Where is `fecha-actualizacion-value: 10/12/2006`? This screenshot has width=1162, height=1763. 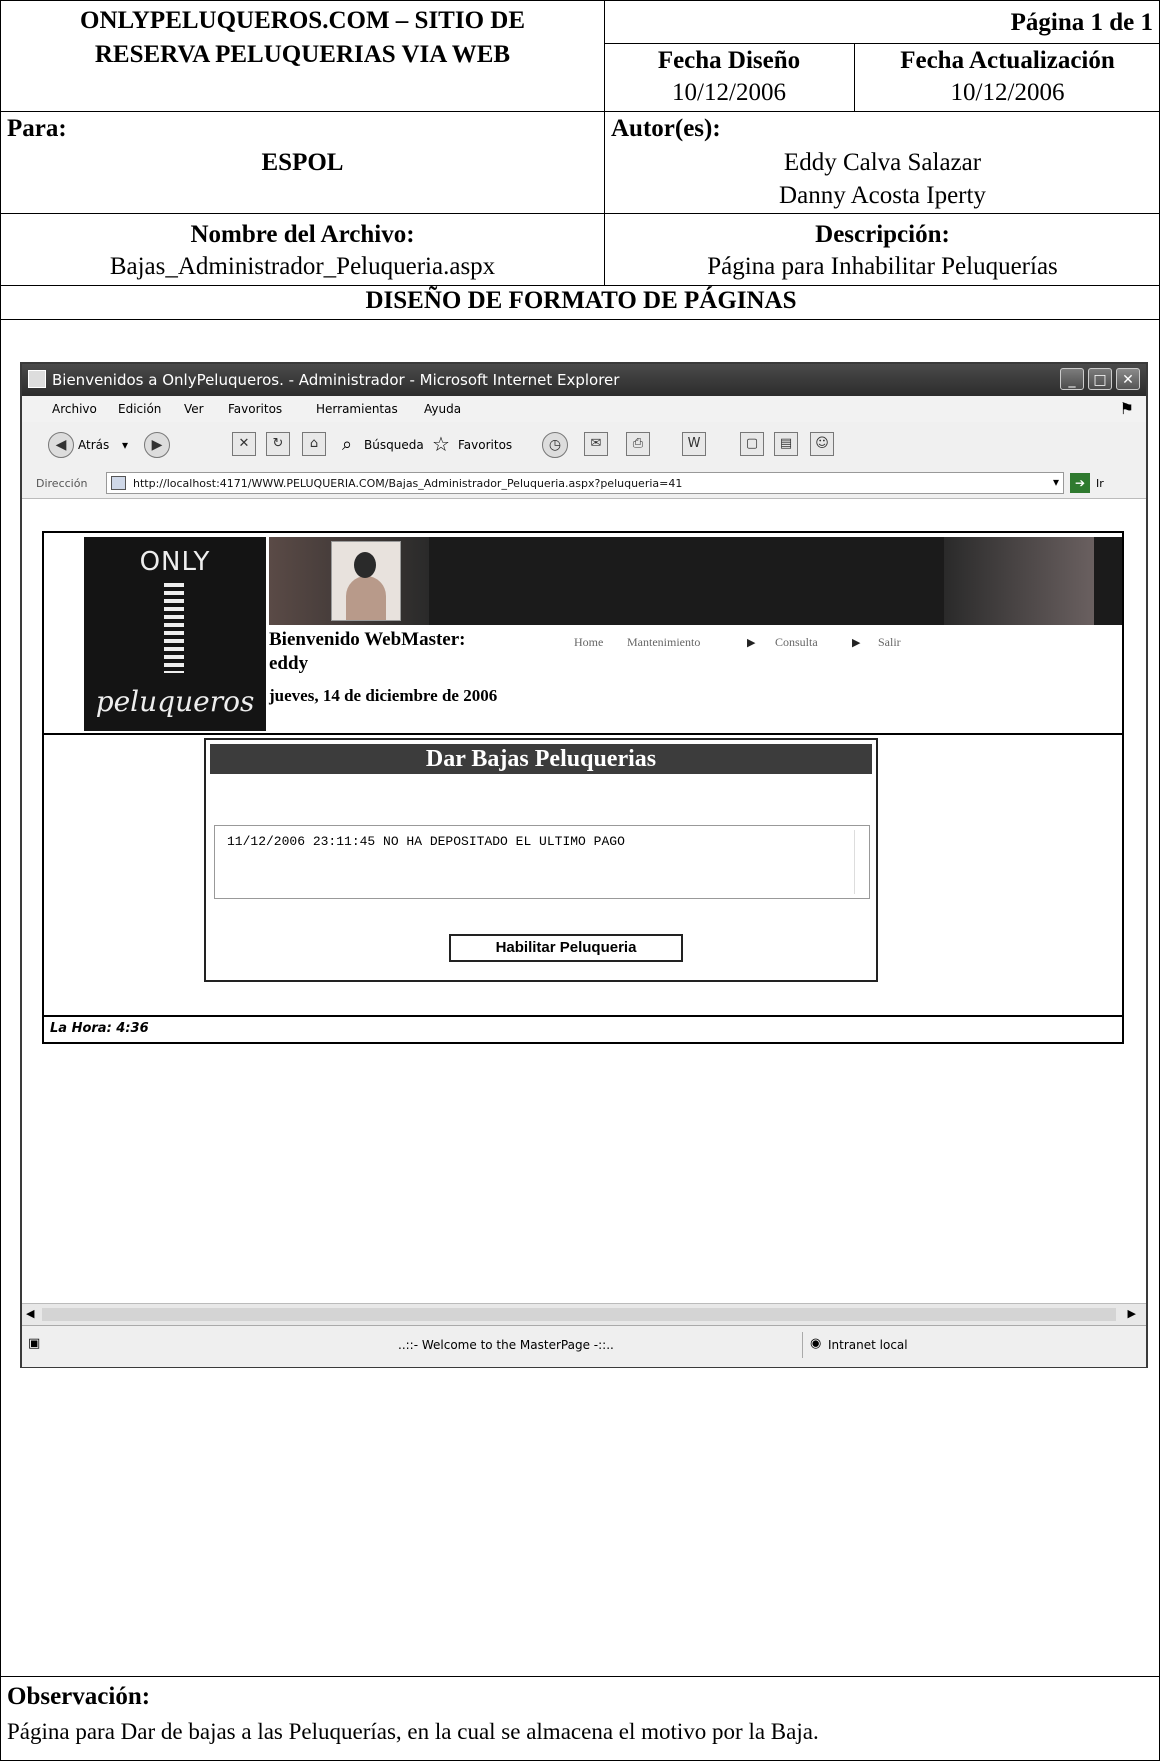
fecha-actualizacion-value: 10/12/2006 is located at coordinates (1007, 92).